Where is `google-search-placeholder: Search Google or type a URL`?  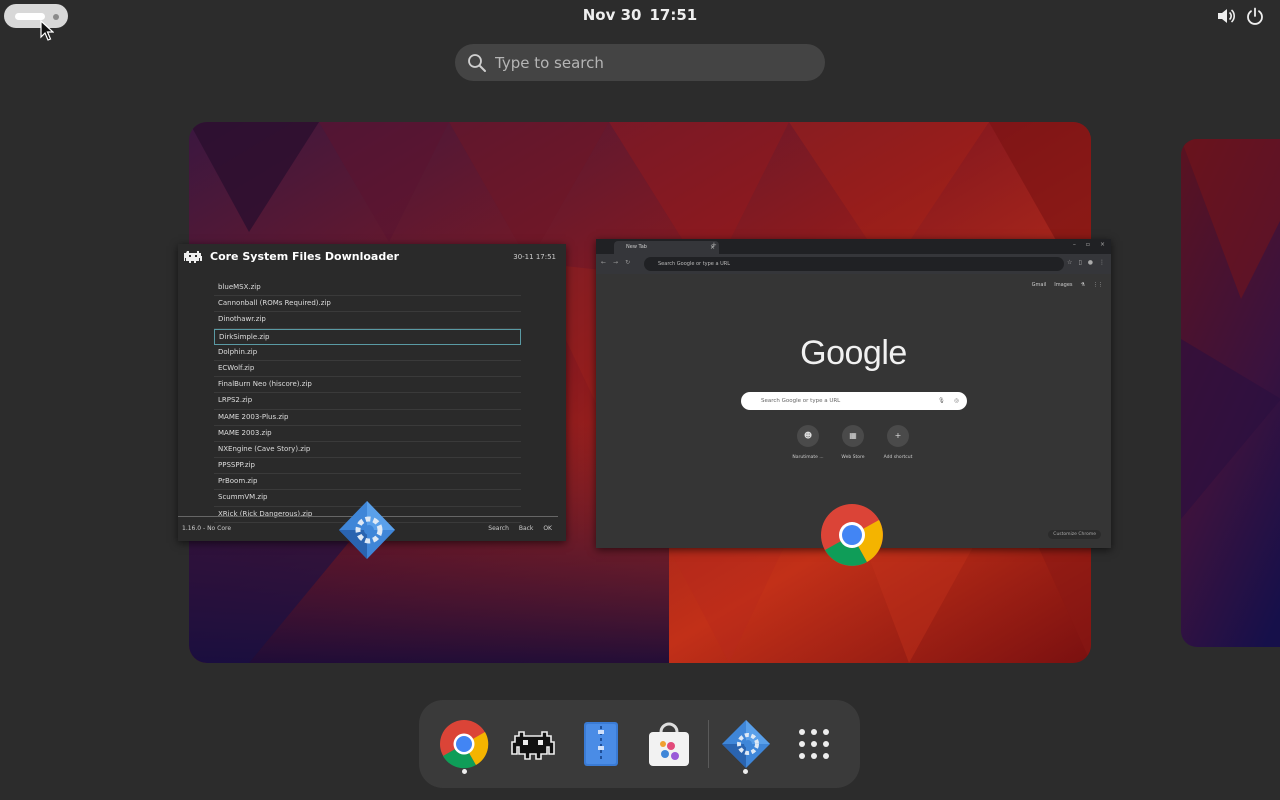 google-search-placeholder: Search Google or type a URL is located at coordinates (801, 401).